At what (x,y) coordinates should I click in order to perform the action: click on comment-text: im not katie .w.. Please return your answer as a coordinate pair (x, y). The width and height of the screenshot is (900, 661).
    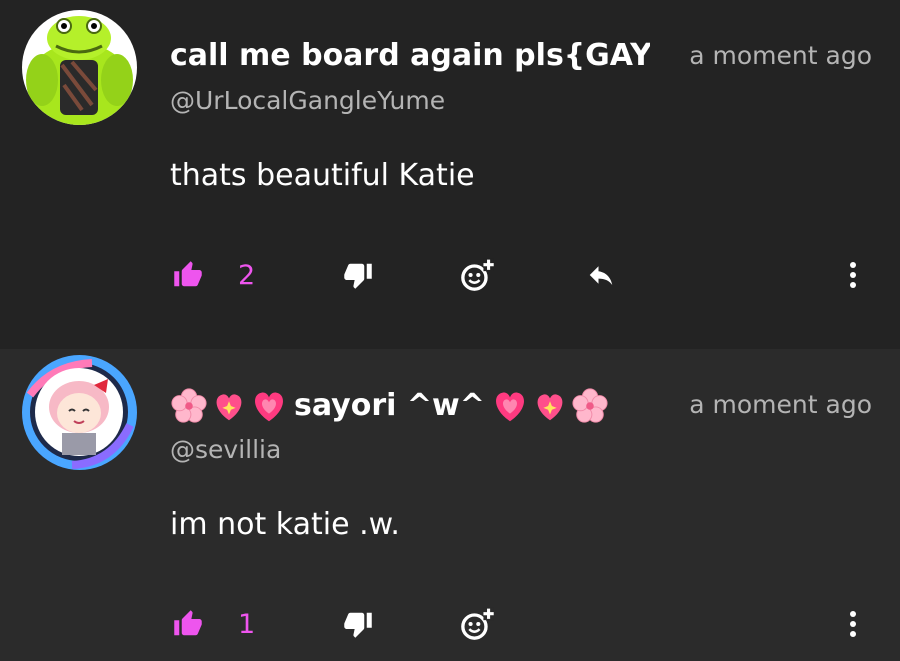
    Looking at the image, I should click on (285, 524).